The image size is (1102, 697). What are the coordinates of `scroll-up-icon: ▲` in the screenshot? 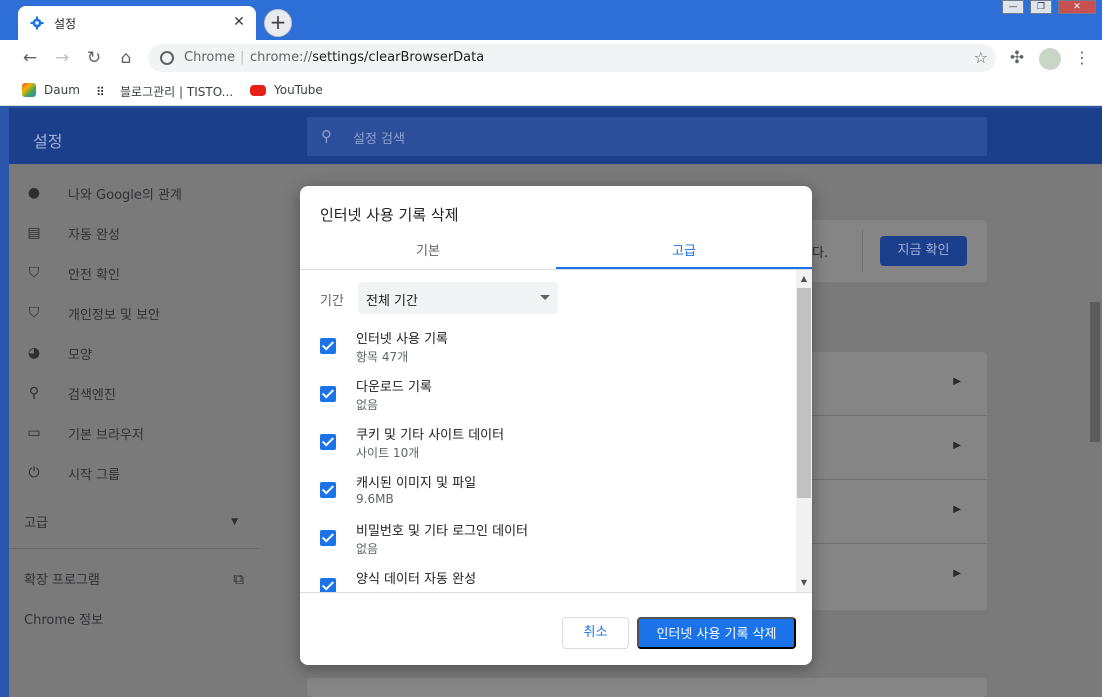 It's located at (804, 279).